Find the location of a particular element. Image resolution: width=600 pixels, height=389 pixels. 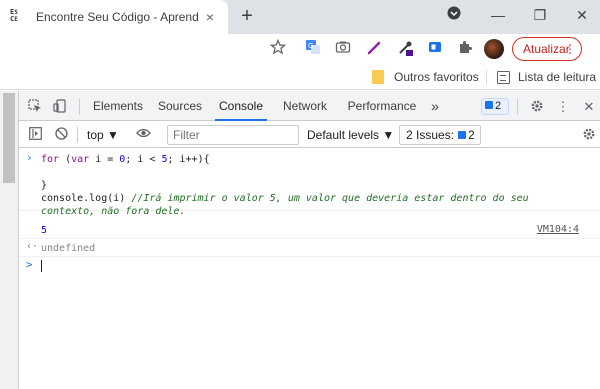

reading-list-label: Lista de leitura is located at coordinates (557, 77).